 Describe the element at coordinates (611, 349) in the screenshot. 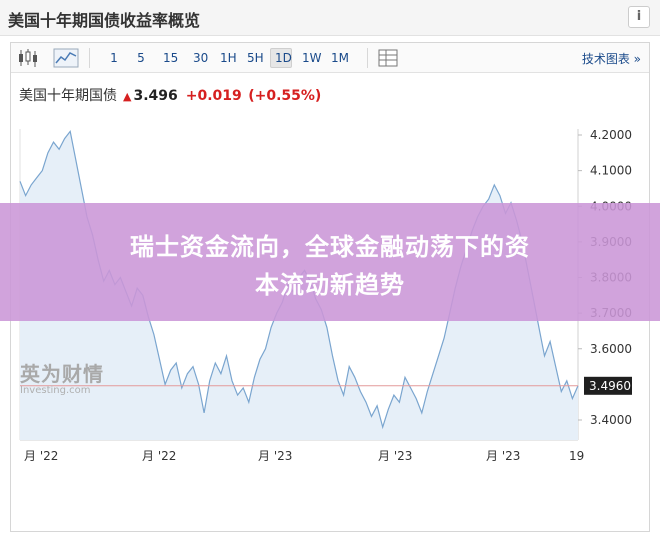

I see `y-tick-label: 3.6000` at that location.